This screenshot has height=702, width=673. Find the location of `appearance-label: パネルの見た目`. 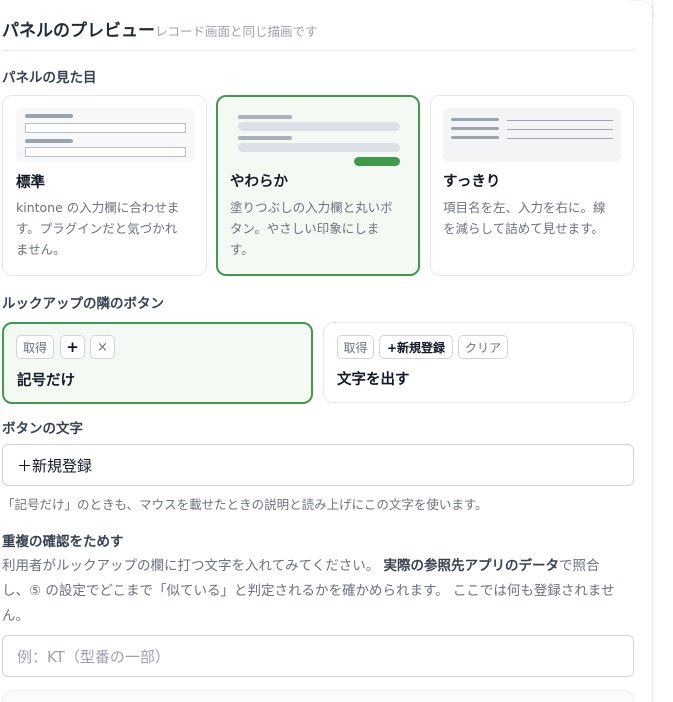

appearance-label: パネルの見た目 is located at coordinates (49, 78).